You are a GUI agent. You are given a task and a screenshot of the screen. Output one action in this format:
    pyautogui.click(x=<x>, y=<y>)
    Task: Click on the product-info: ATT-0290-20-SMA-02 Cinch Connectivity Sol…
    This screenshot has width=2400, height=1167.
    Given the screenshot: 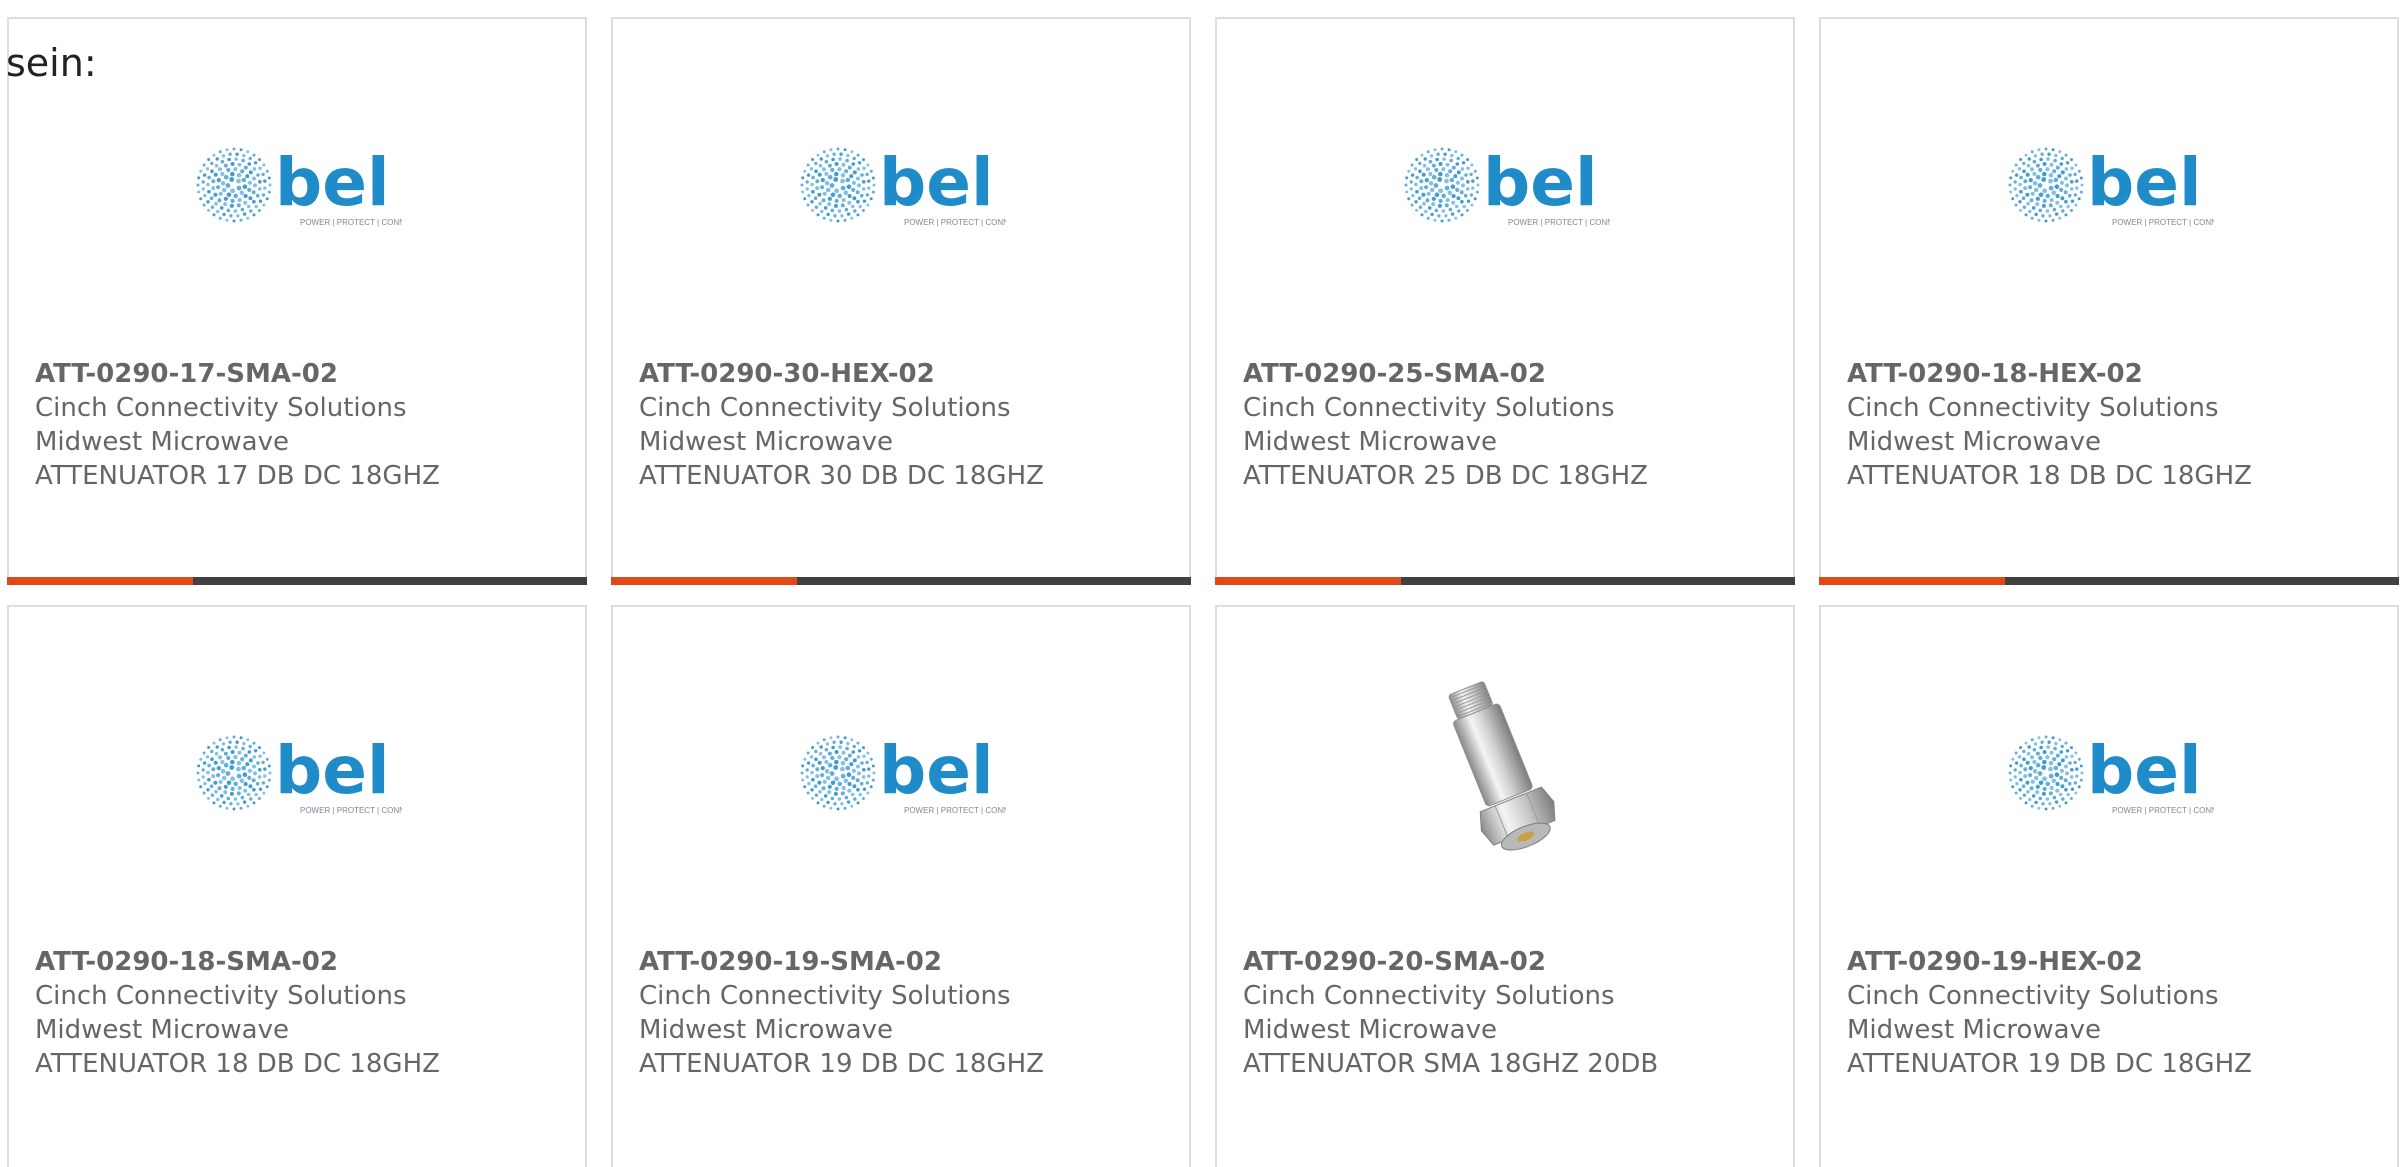 What is the action you would take?
    pyautogui.click(x=1450, y=1013)
    